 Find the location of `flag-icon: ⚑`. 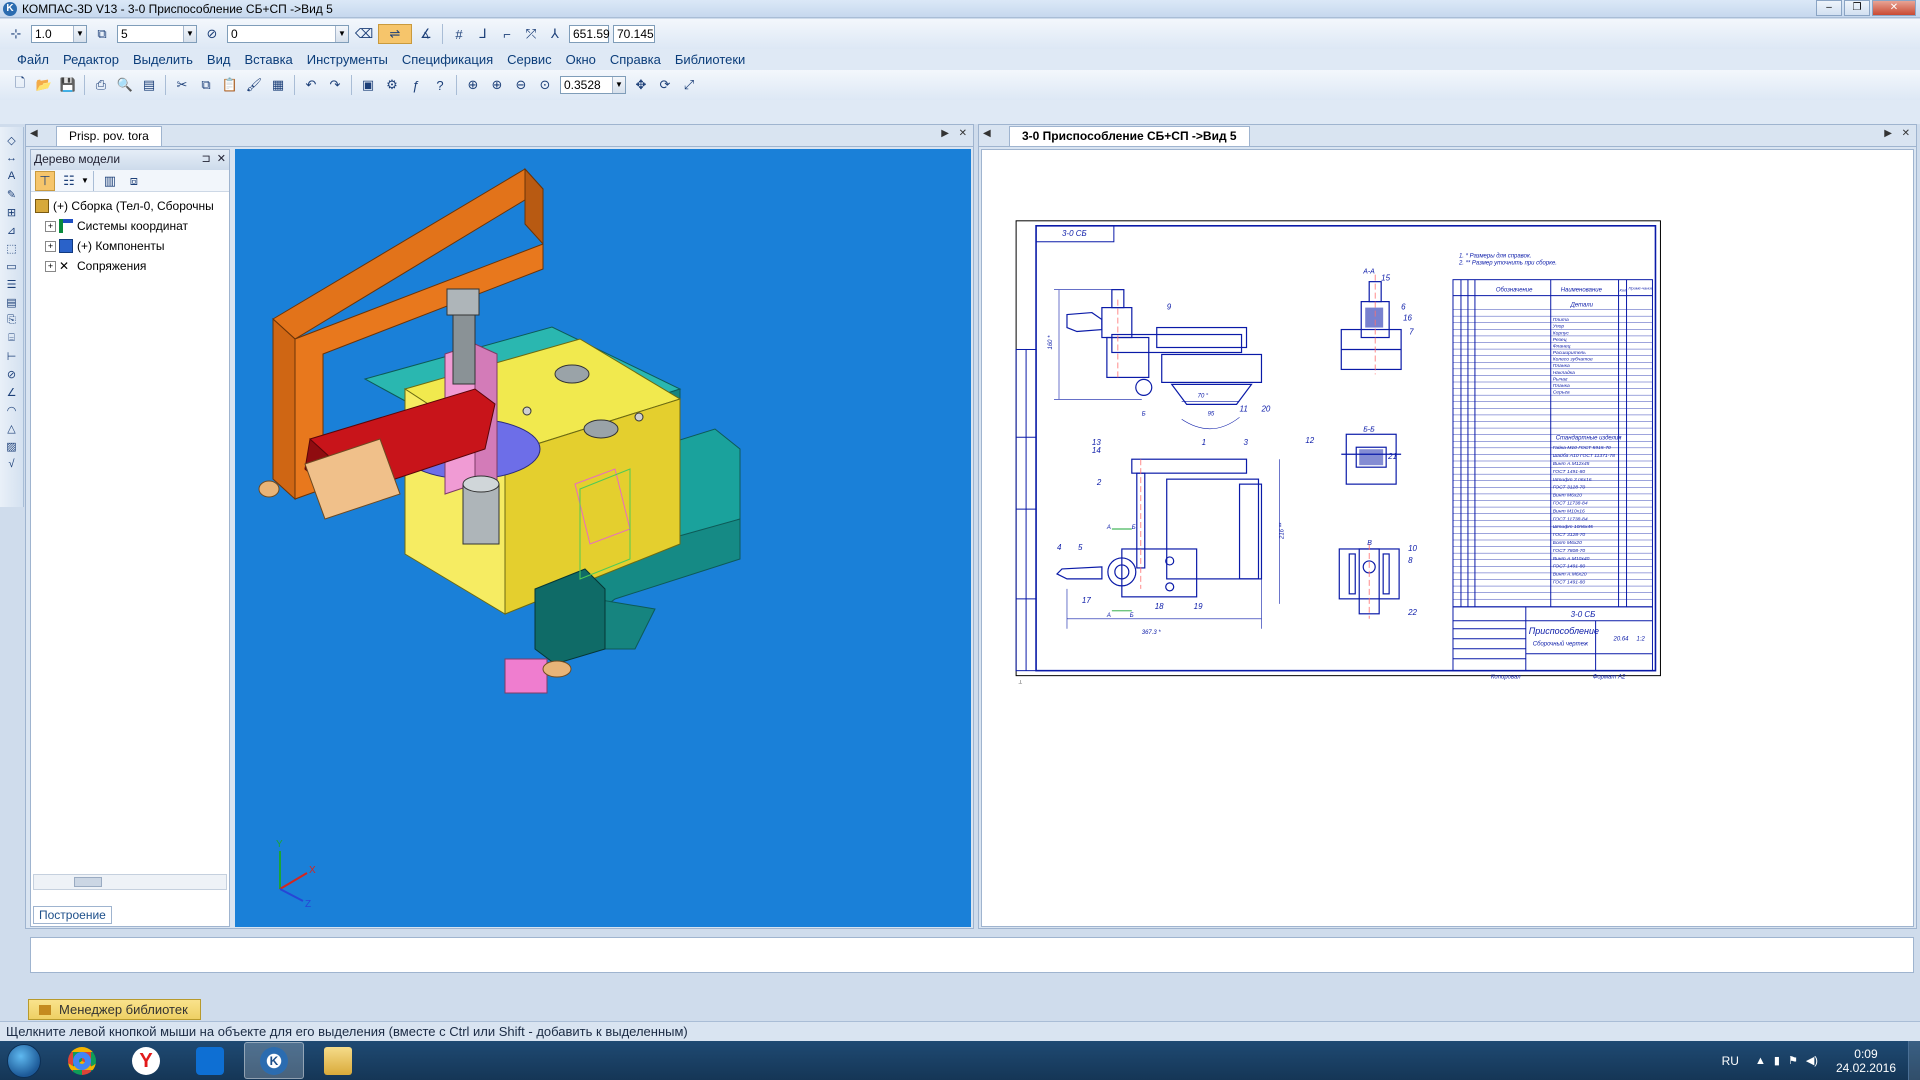

flag-icon: ⚑ is located at coordinates (1793, 1060).